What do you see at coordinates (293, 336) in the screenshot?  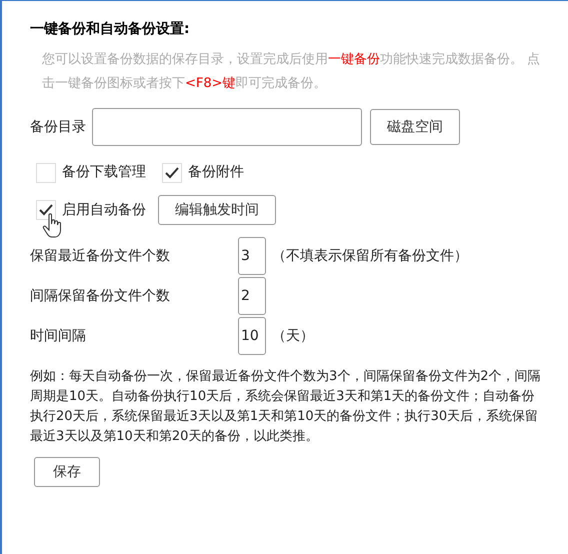 I see `field-note: （天）` at bounding box center [293, 336].